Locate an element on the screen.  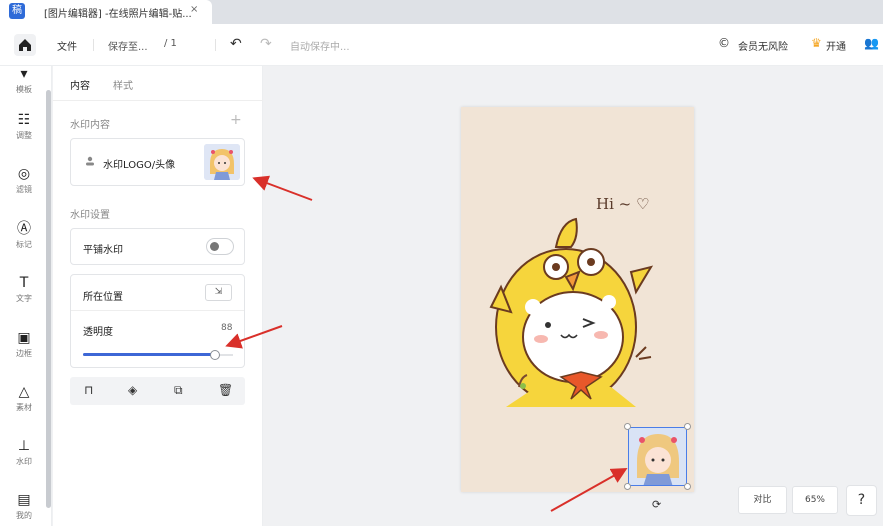
nav-item-mark: Ⓐ 标记 is located at coordinates (24, 235).